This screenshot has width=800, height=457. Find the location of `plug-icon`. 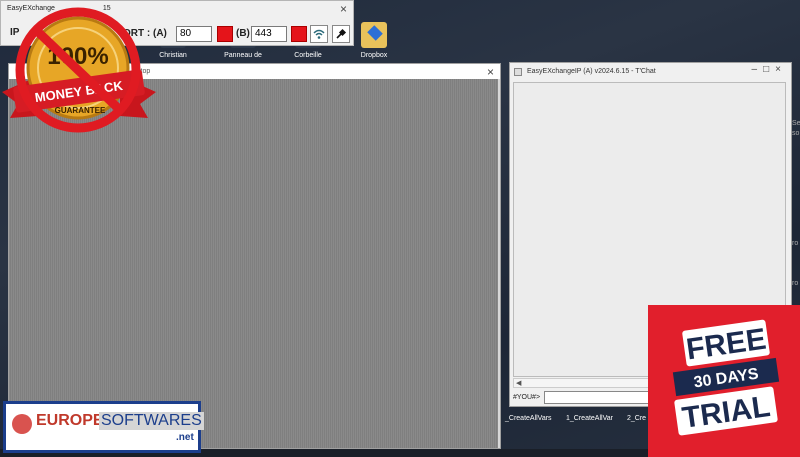

plug-icon is located at coordinates (341, 33).